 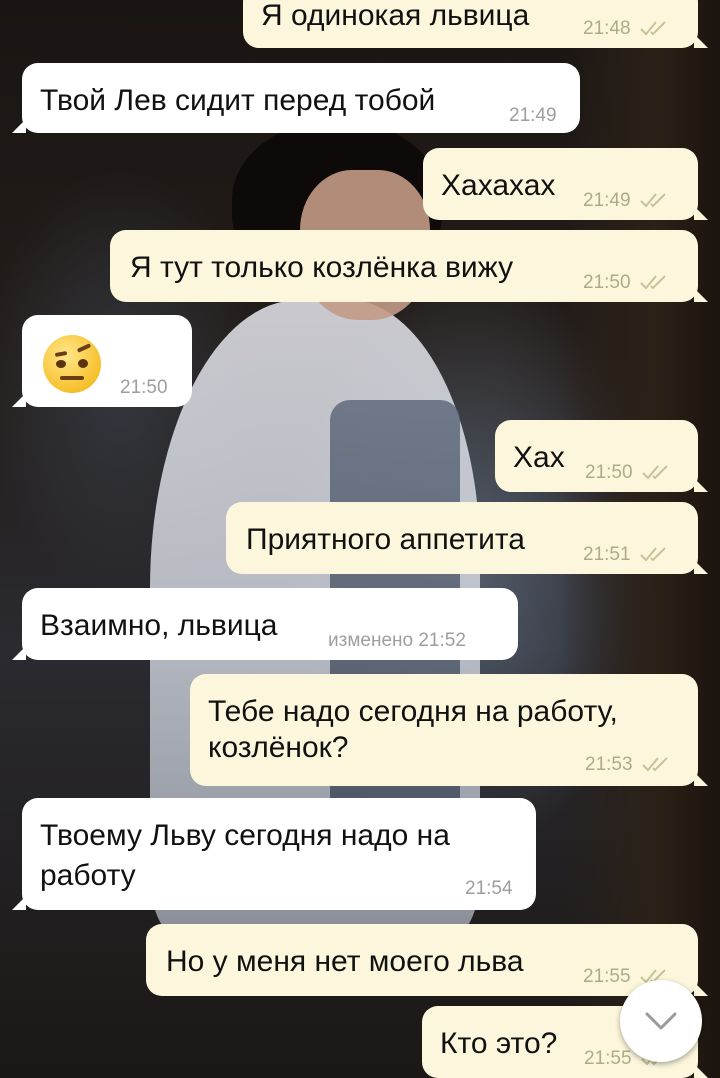 I want to click on message-text: Взаимно, львица, so click(x=159, y=625).